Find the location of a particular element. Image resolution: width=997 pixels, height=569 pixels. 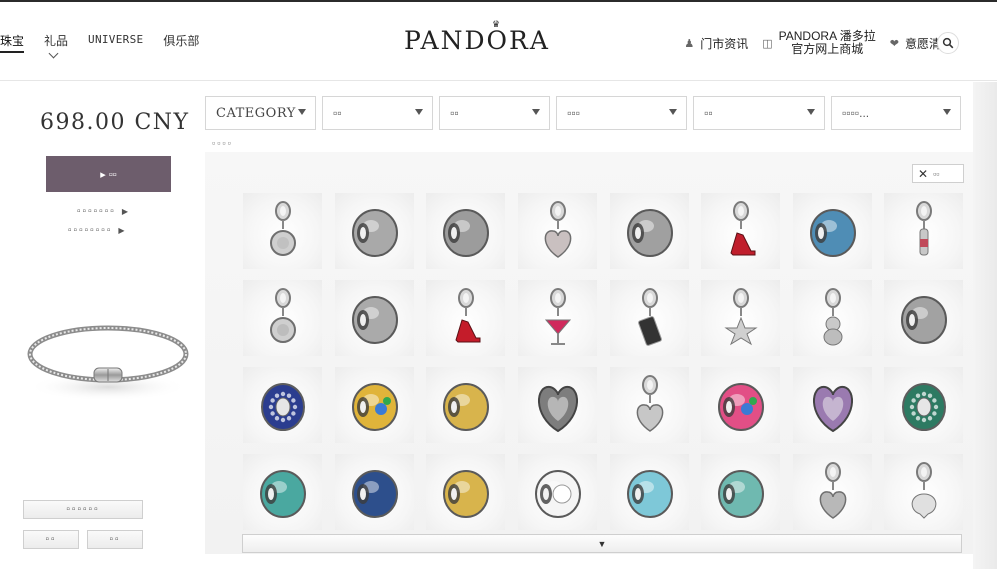

filter-4-label: ▫▫▫ is located at coordinates (574, 113).